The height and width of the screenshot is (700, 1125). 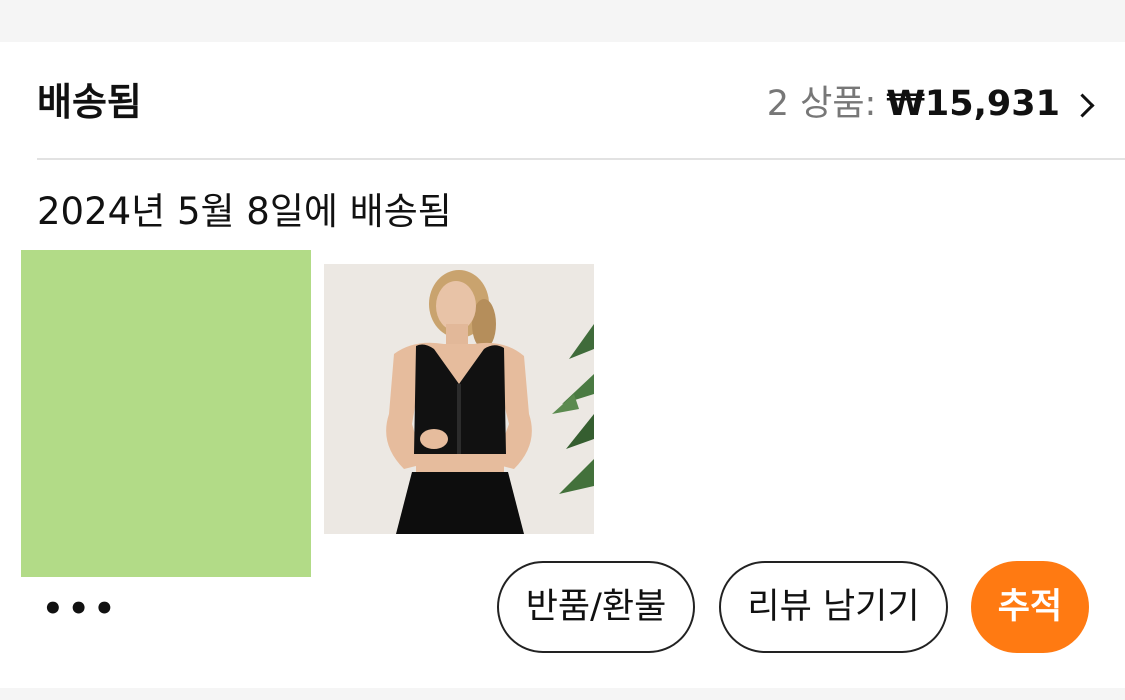 What do you see at coordinates (870, 104) in the screenshot?
I see `summary-colon: :` at bounding box center [870, 104].